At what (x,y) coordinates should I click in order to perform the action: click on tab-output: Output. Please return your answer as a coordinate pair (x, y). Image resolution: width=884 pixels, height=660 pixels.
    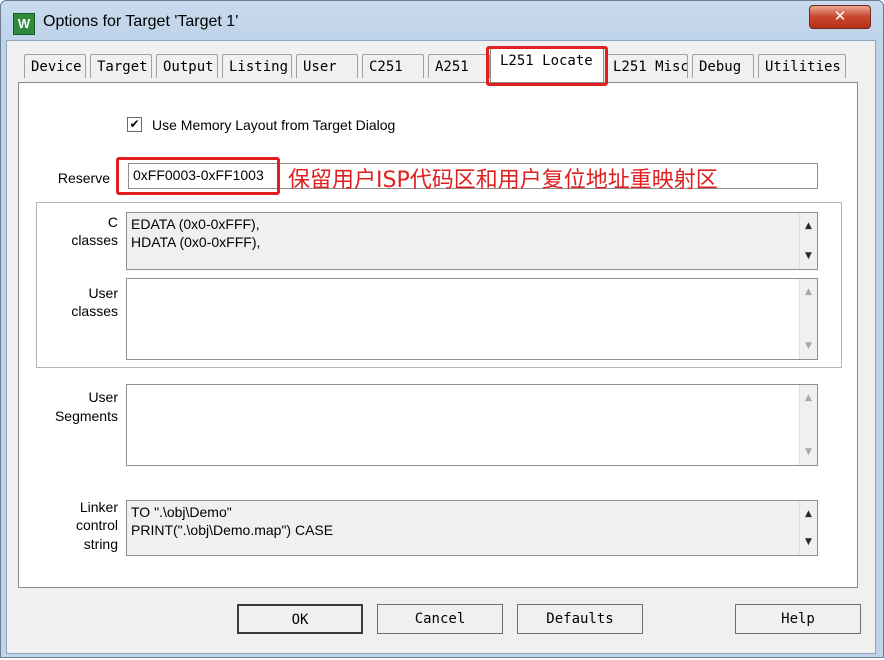
    Looking at the image, I should click on (187, 66).